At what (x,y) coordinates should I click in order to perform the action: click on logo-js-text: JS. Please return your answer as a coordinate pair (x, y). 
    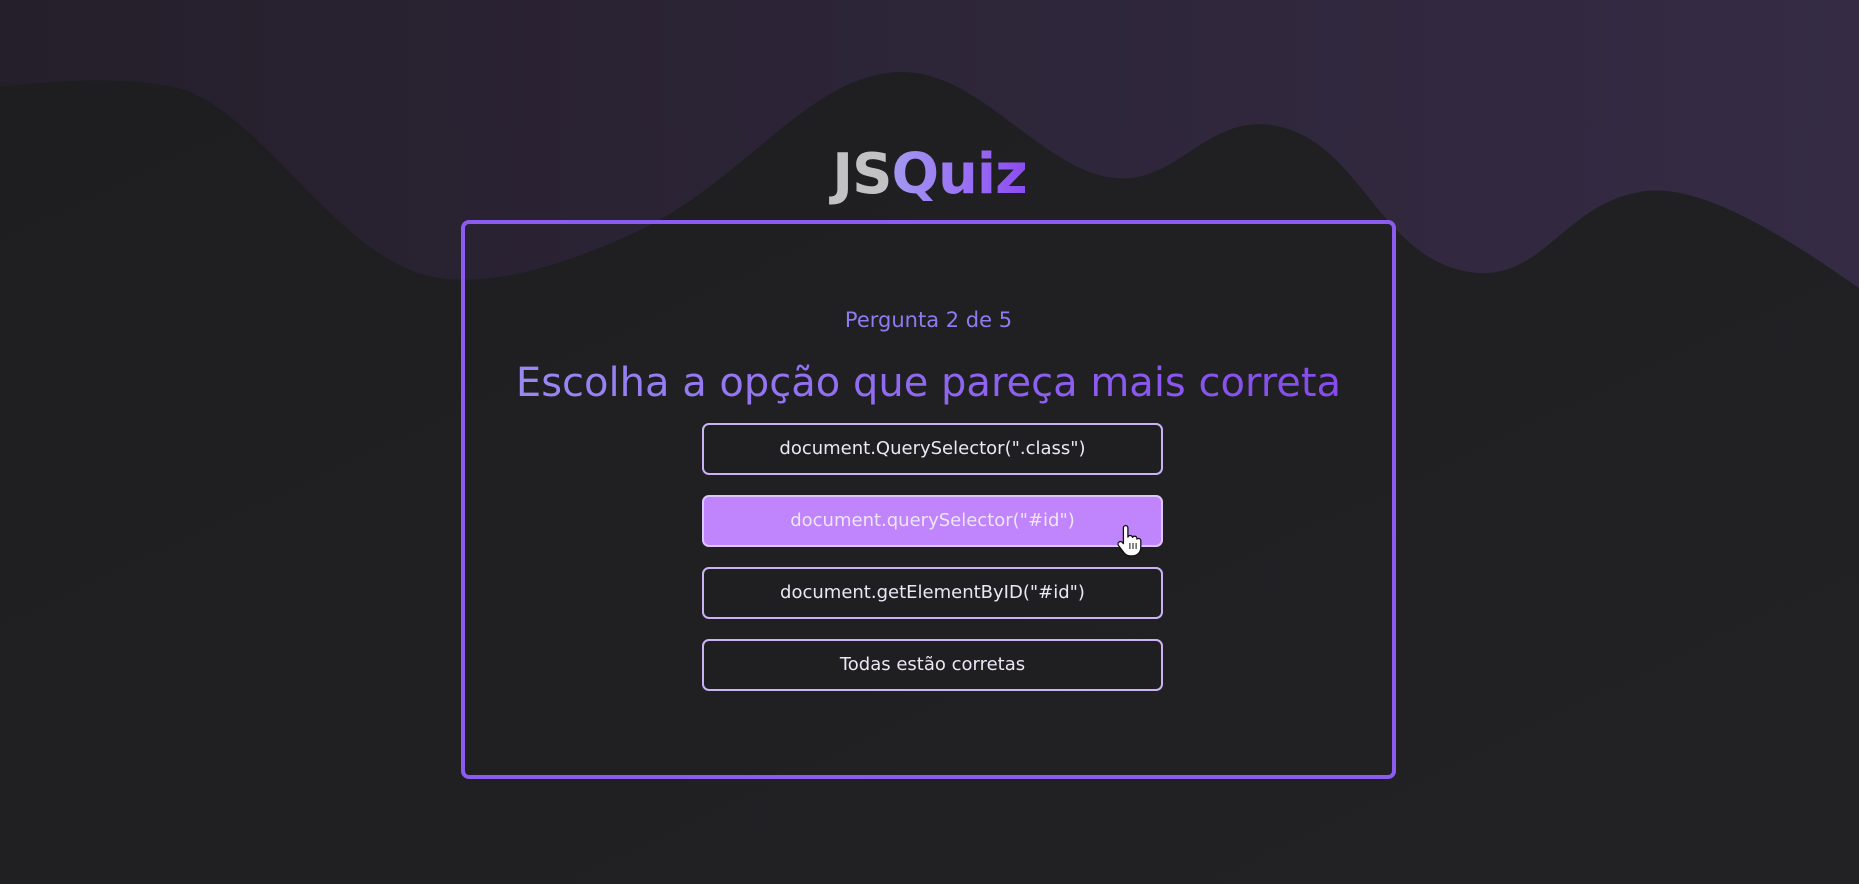
    Looking at the image, I should click on (862, 174).